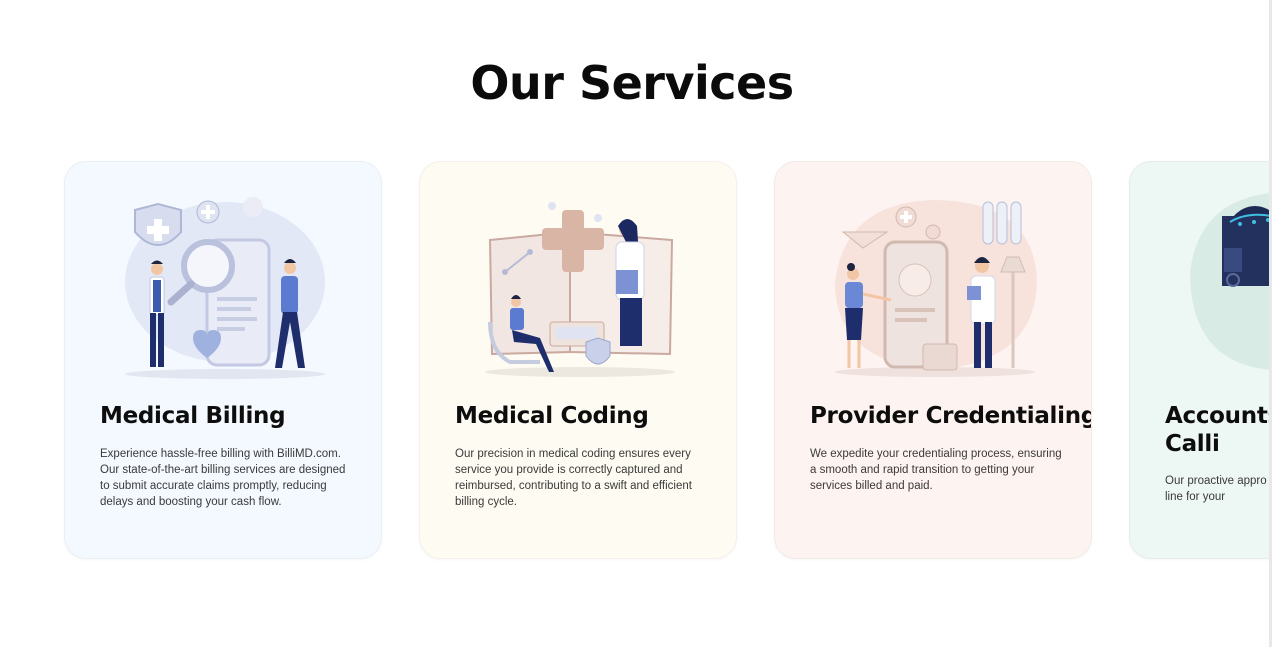 The width and height of the screenshot is (1272, 647). I want to click on medical-coding-illustration, so click(580, 289).